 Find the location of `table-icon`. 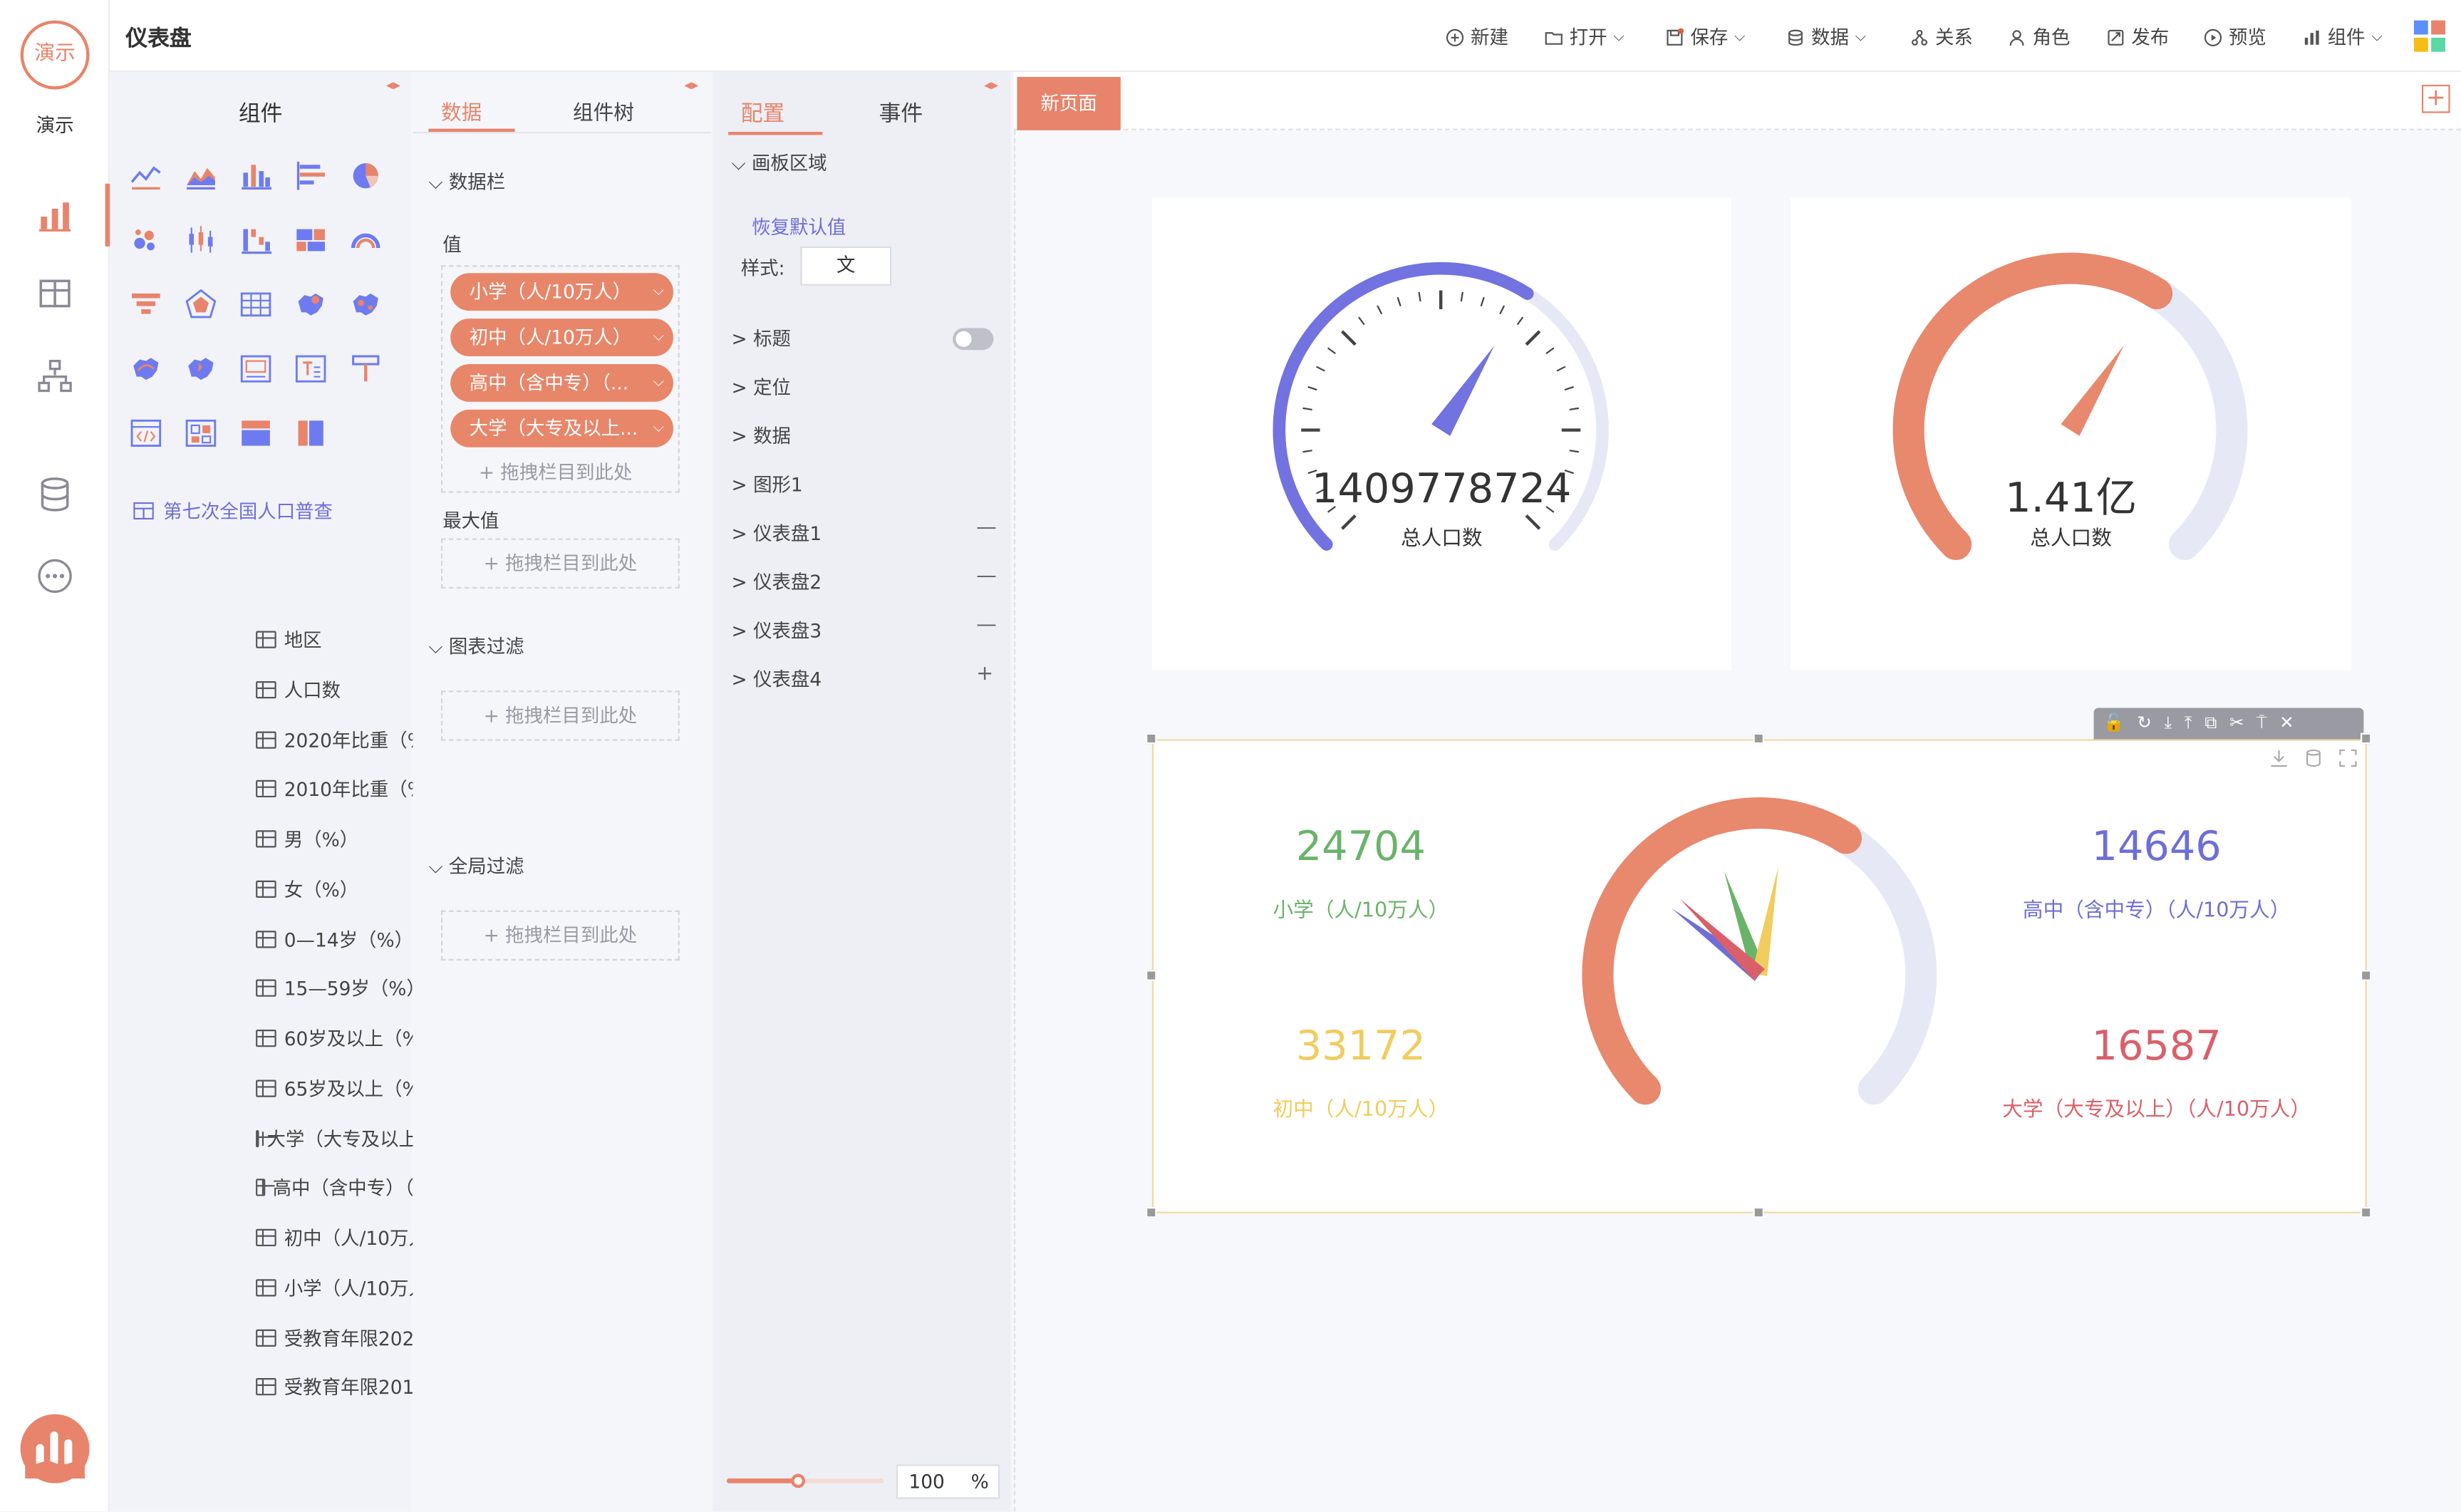

table-icon is located at coordinates (55, 293).